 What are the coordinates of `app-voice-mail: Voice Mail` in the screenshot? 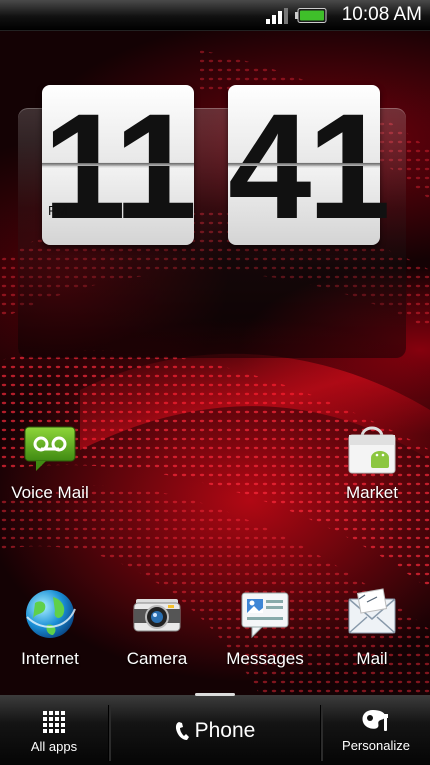 It's located at (50, 464).